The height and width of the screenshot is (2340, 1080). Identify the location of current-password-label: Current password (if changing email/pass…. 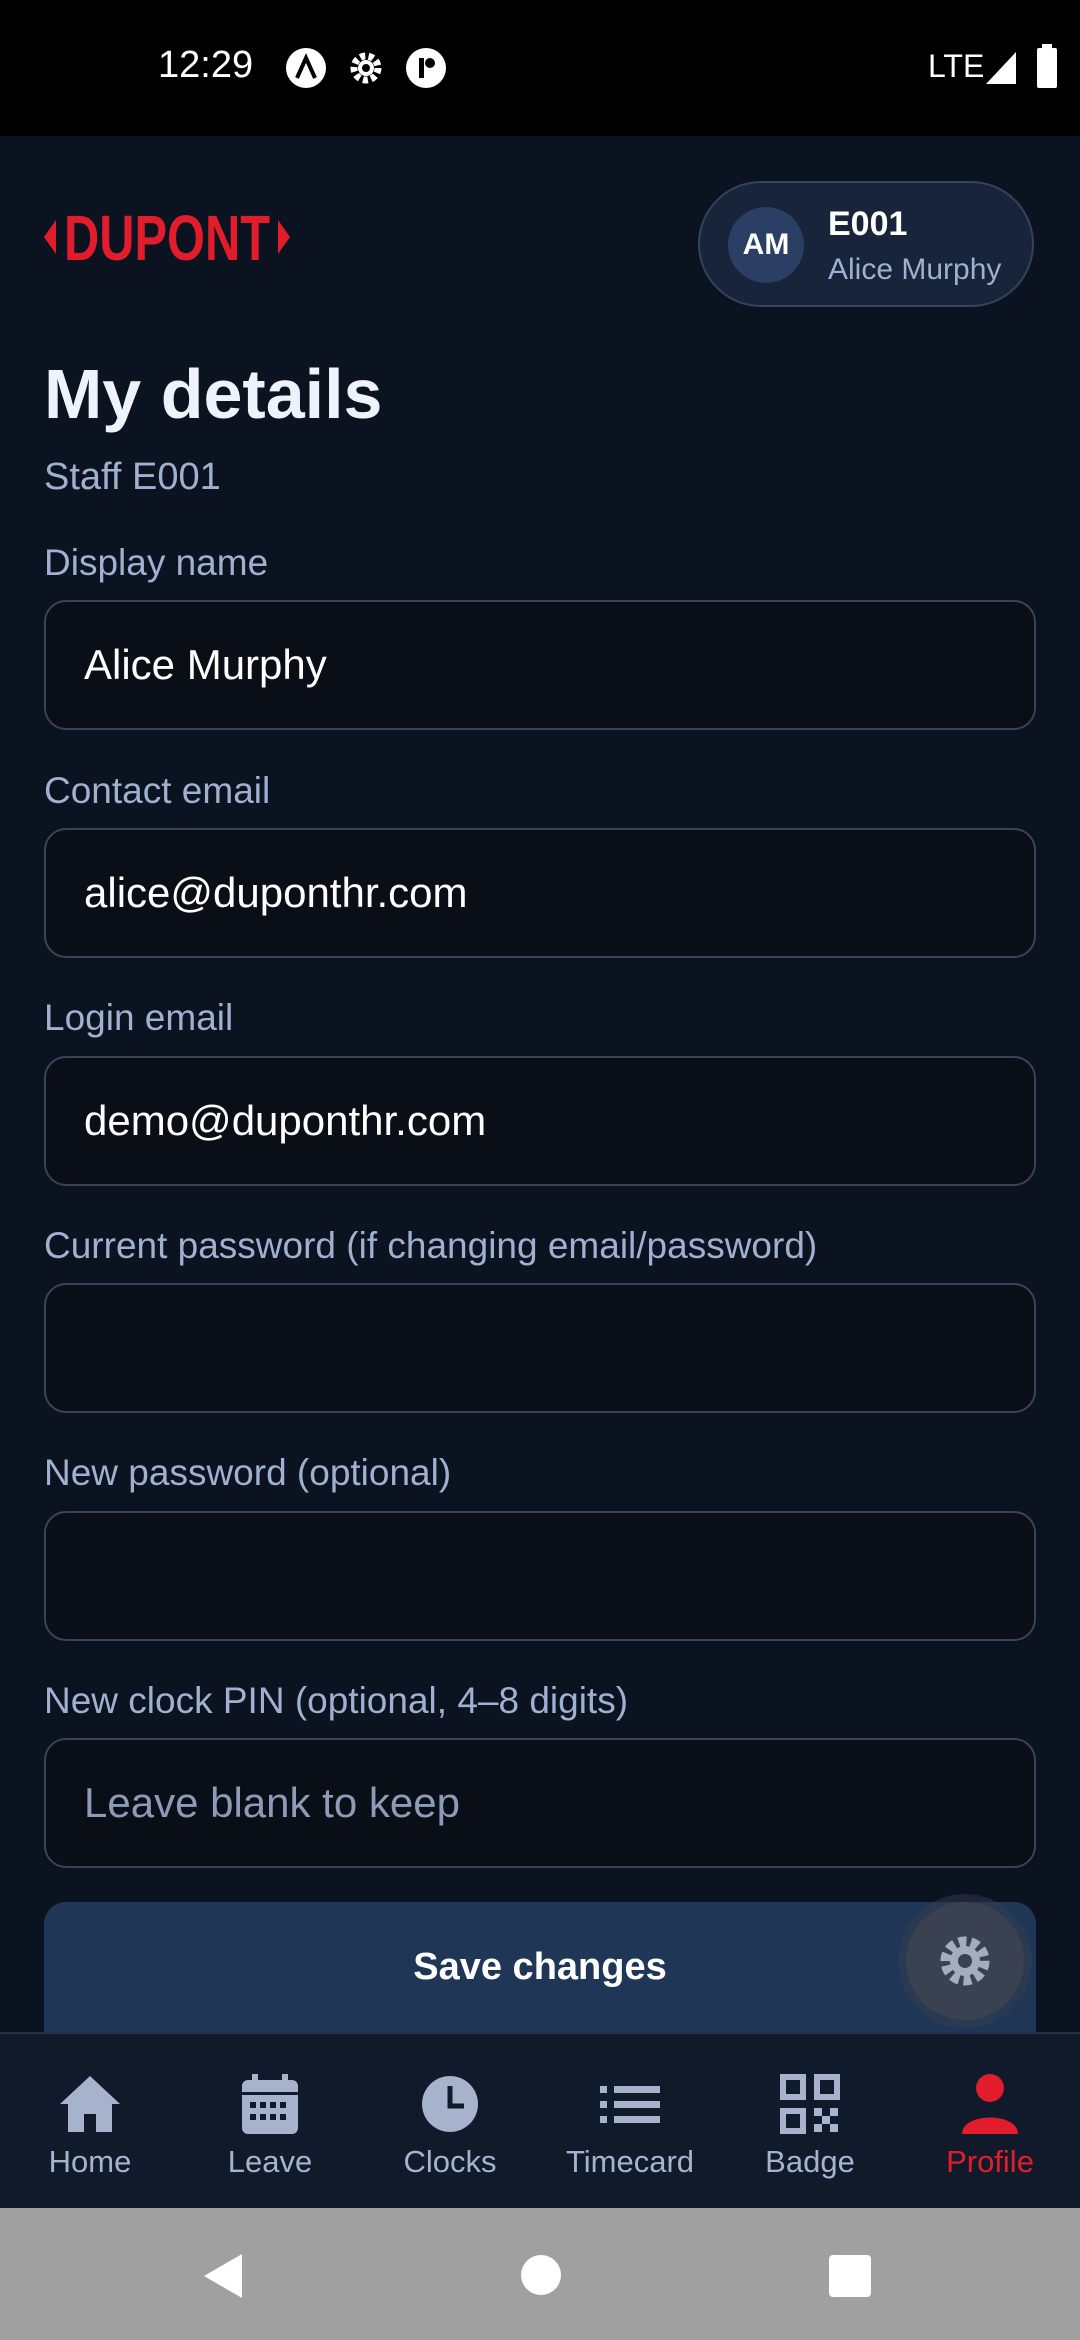
(431, 1245).